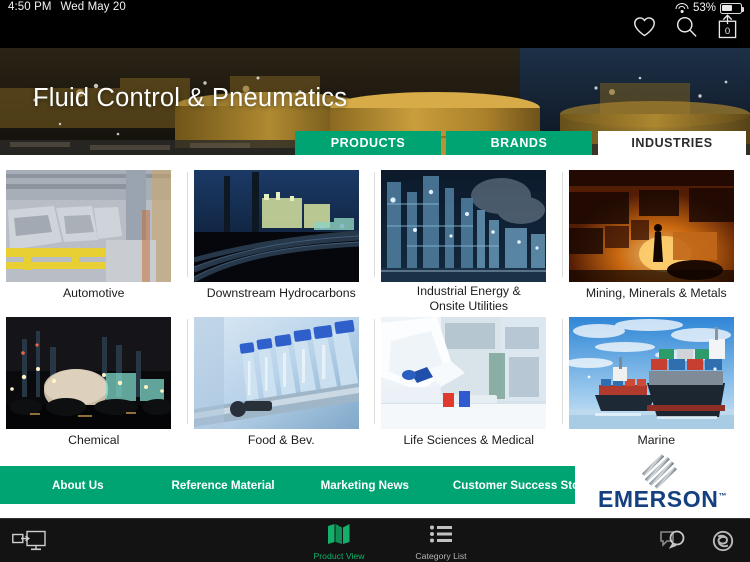 This screenshot has height=562, width=750. Describe the element at coordinates (463, 373) in the screenshot. I see `life-sciences-medical-thumbnail-image` at that location.